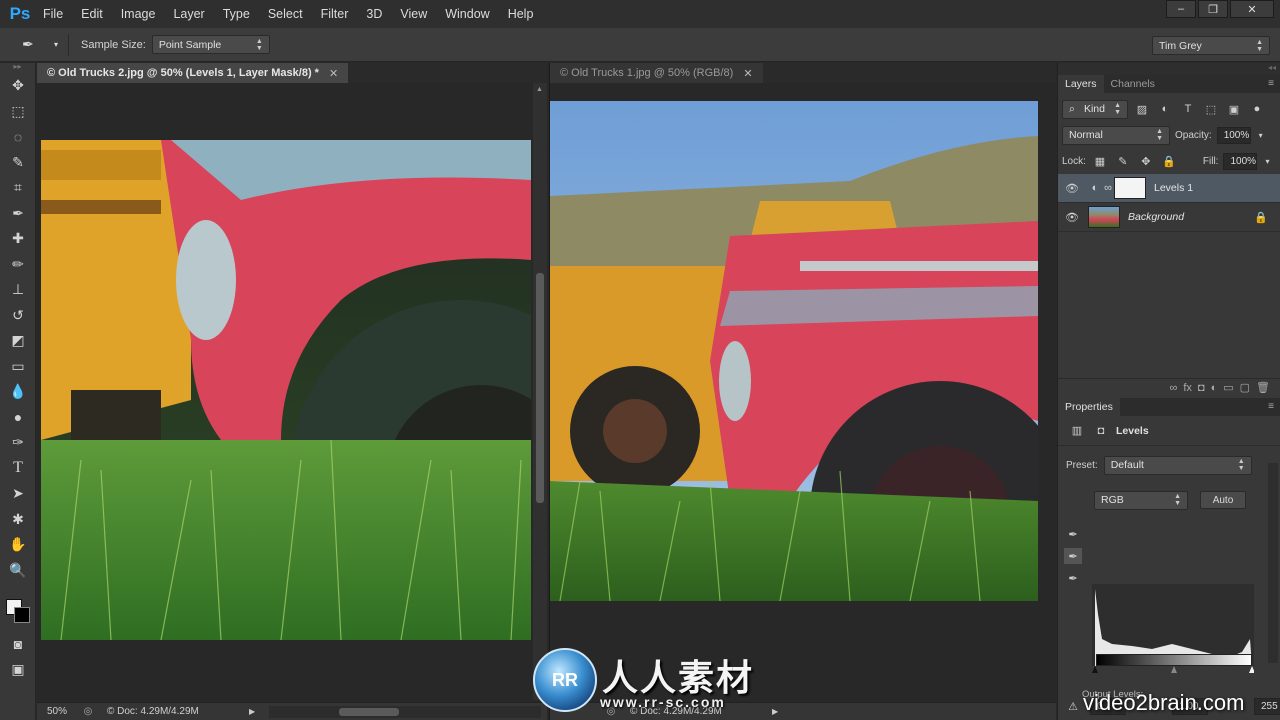  What do you see at coordinates (1165, 109) in the screenshot?
I see `adjustment-layer-filter-icon: ◐` at bounding box center [1165, 109].